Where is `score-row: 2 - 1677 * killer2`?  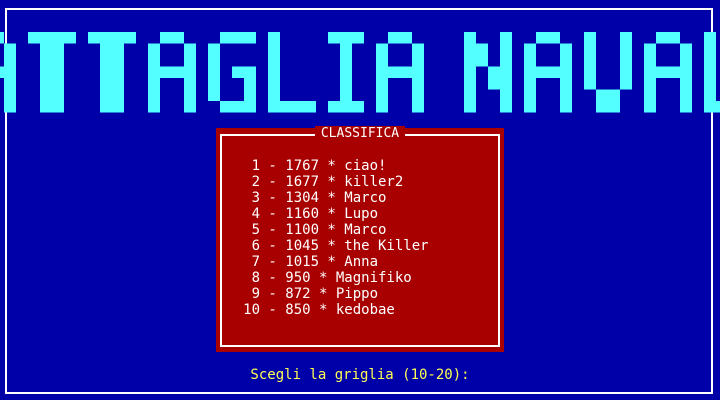 score-row: 2 - 1677 * killer2 is located at coordinates (334, 182).